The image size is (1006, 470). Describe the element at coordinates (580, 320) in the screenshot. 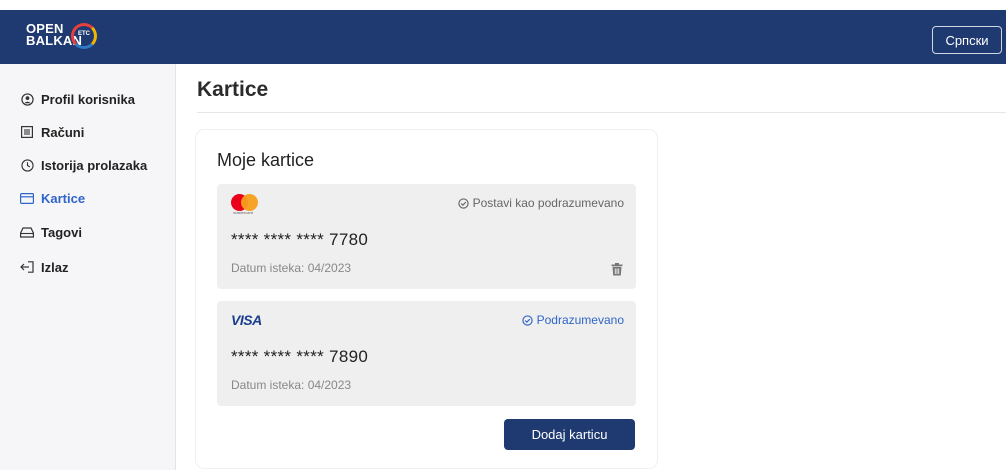

I see `default-label: Podrazumevano` at that location.